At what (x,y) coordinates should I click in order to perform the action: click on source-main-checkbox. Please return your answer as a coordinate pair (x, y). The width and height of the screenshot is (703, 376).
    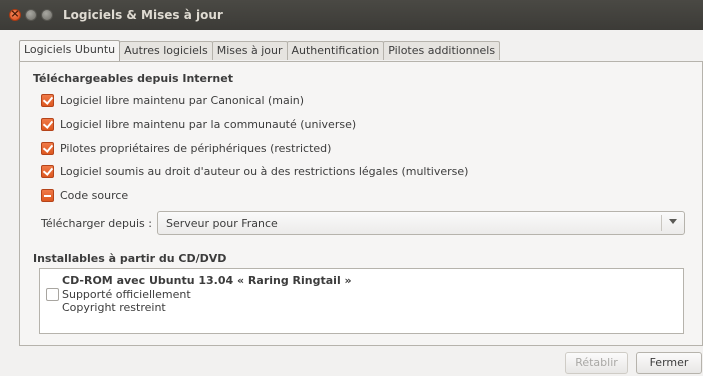
    Looking at the image, I should click on (47, 100).